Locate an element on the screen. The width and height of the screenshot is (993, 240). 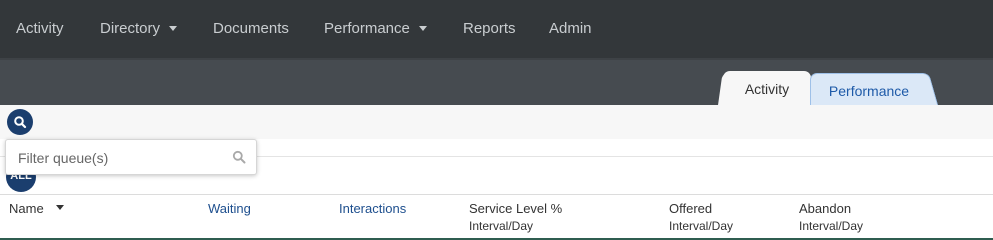
nav-item-reports: Reports is located at coordinates (489, 29).